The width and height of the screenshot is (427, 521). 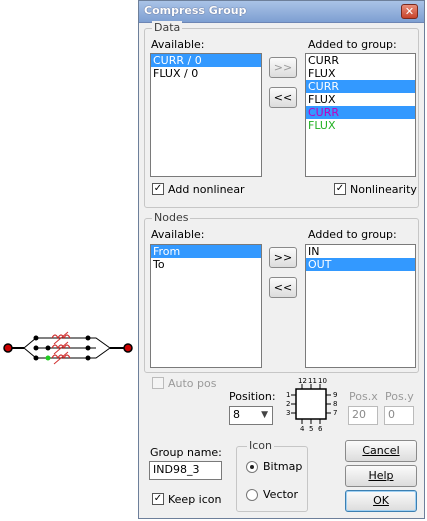 What do you see at coordinates (312, 381) in the screenshot?
I see `pin-label-top: 11` at bounding box center [312, 381].